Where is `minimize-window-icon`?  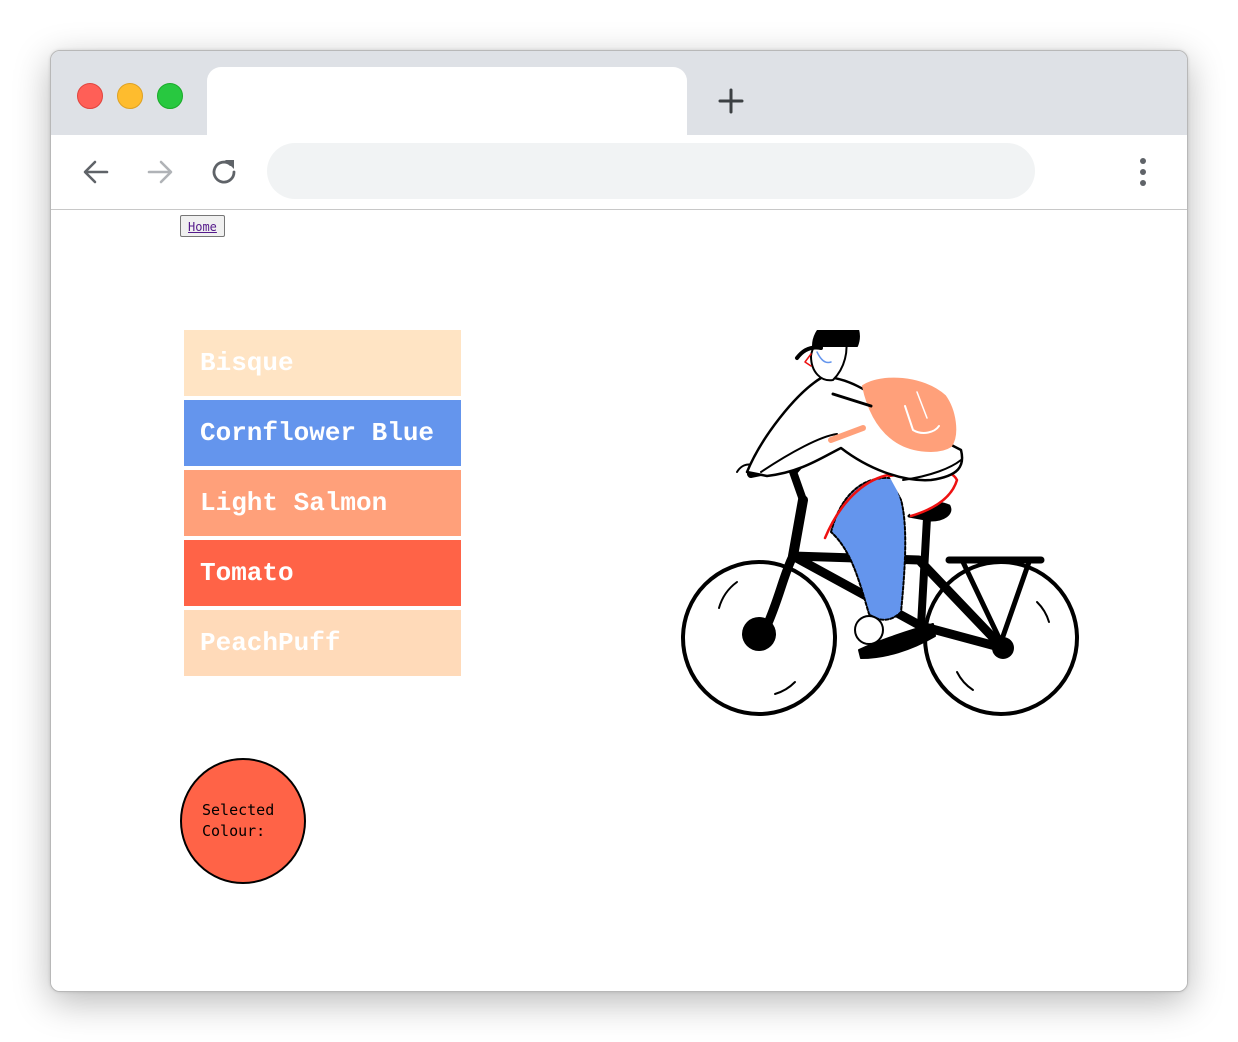 minimize-window-icon is located at coordinates (130, 96).